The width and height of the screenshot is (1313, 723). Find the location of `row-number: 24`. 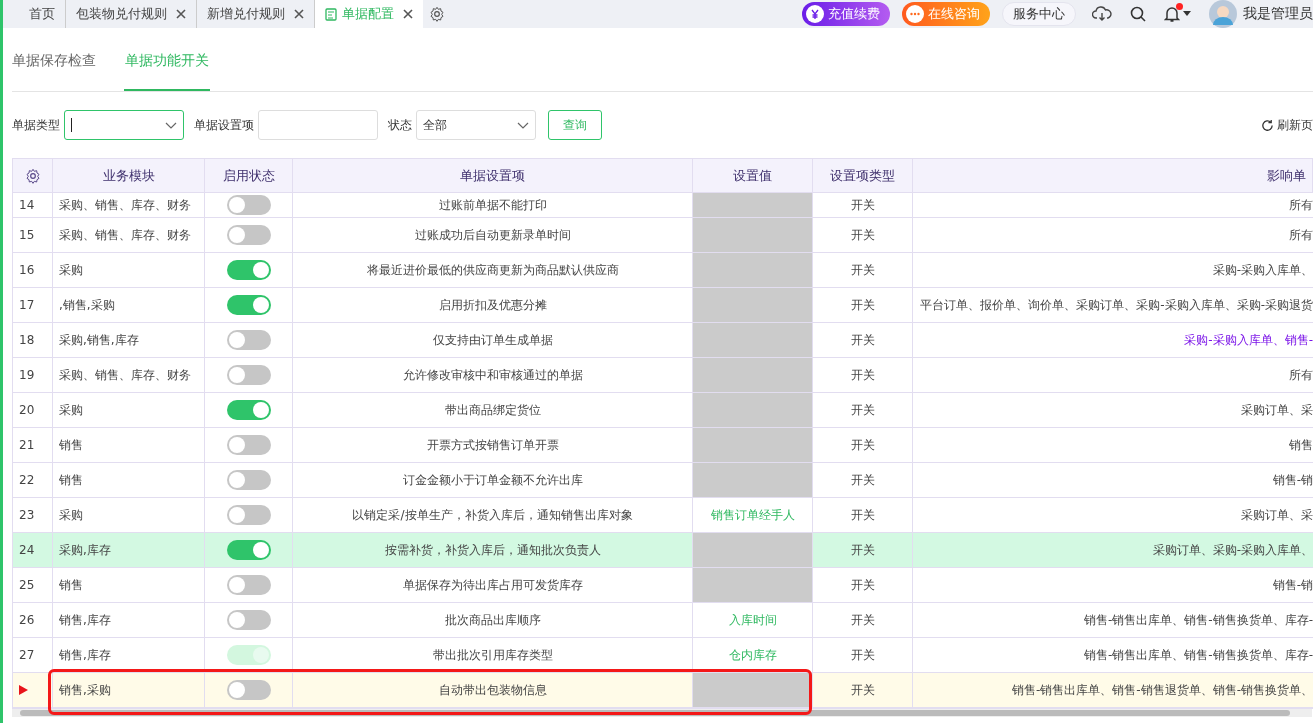

row-number: 24 is located at coordinates (27, 550).